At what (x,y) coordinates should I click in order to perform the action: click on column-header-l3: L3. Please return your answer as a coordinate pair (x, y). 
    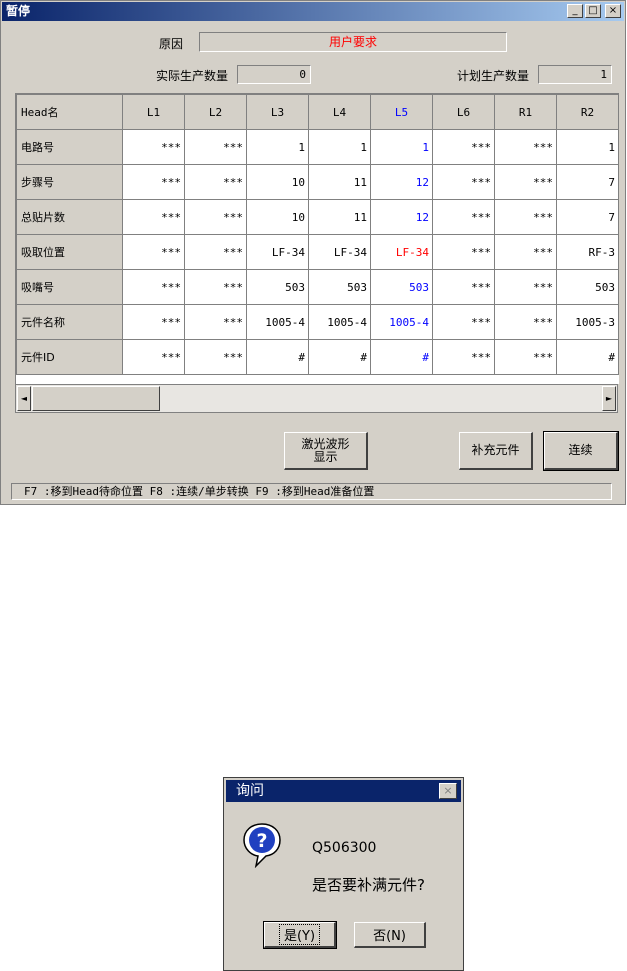
    Looking at the image, I should click on (277, 112).